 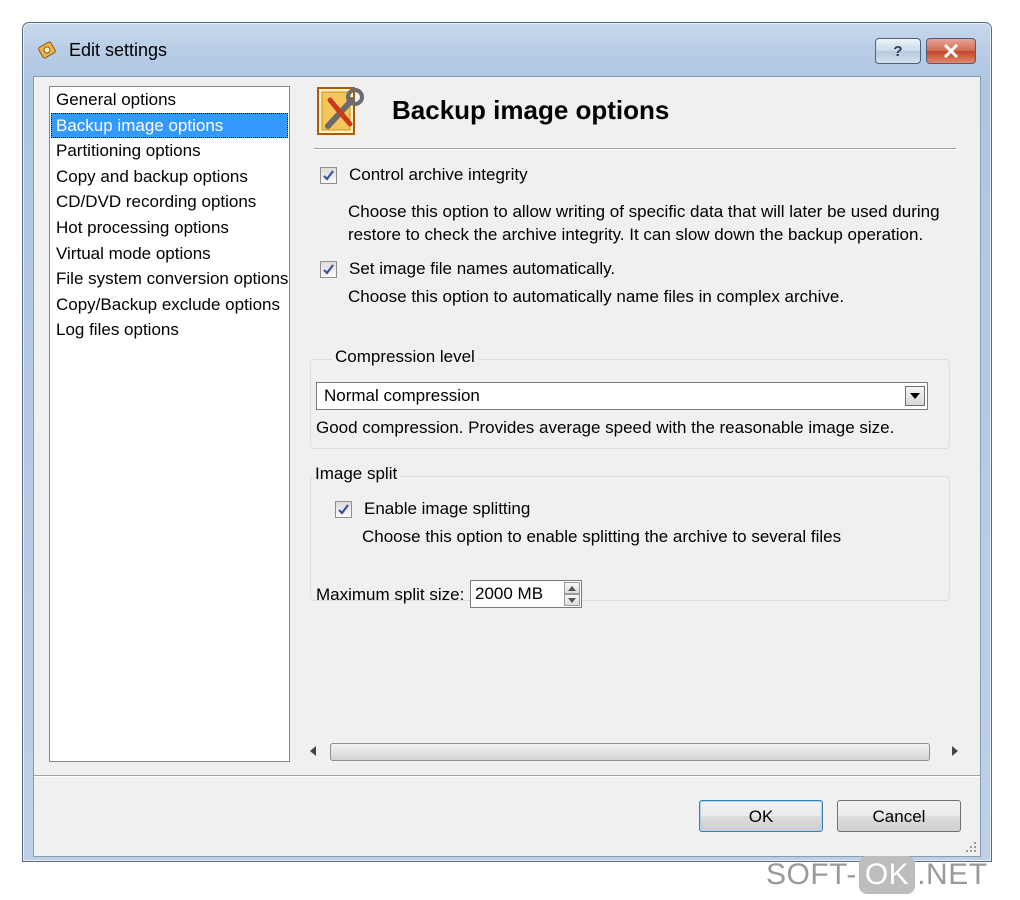 I want to click on watermark-logo: SOFT- OK .NET, so click(x=877, y=875).